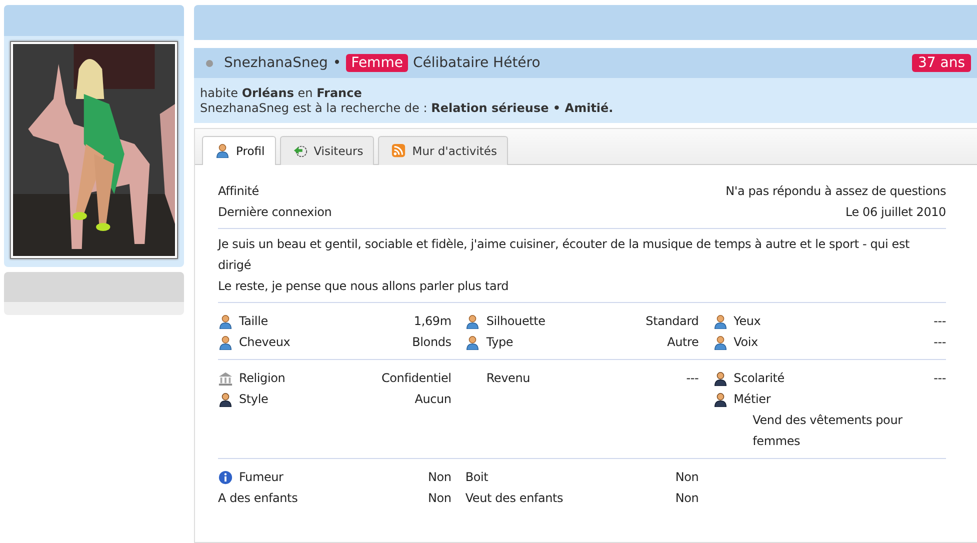  Describe the element at coordinates (261, 477) in the screenshot. I see `attribute-label: Fumeur` at that location.